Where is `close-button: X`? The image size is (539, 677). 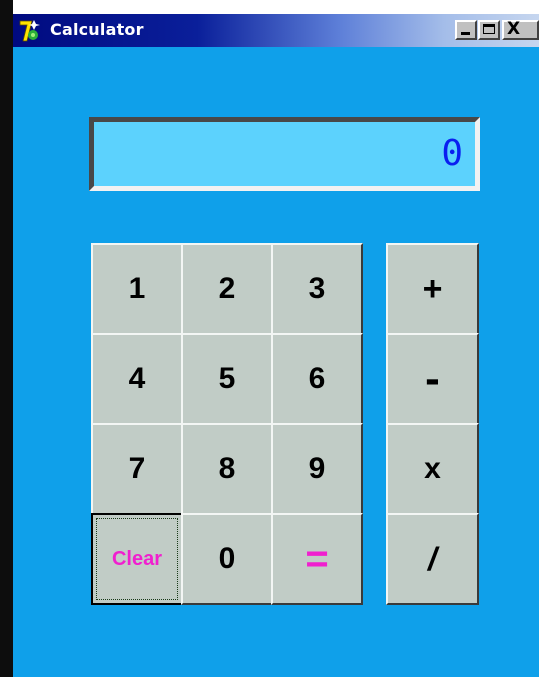
close-button: X is located at coordinates (520, 30).